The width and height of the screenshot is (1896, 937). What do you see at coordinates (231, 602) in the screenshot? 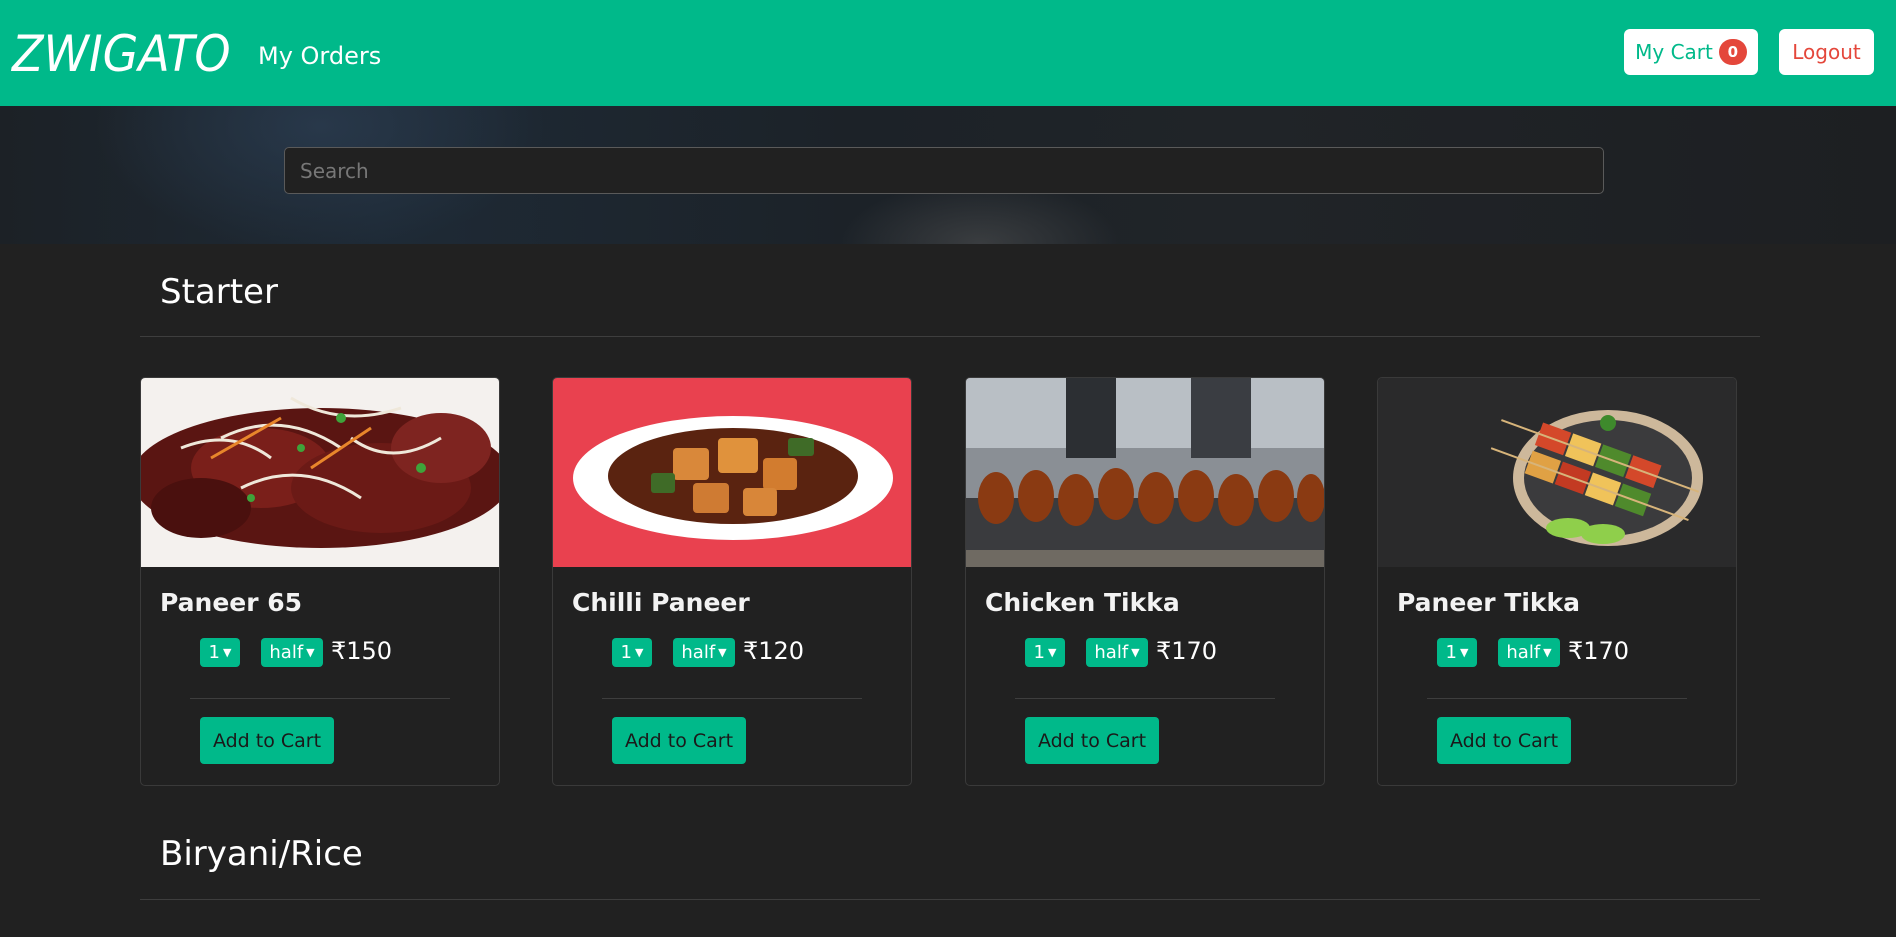
I see `item-name: Paneer 65` at bounding box center [231, 602].